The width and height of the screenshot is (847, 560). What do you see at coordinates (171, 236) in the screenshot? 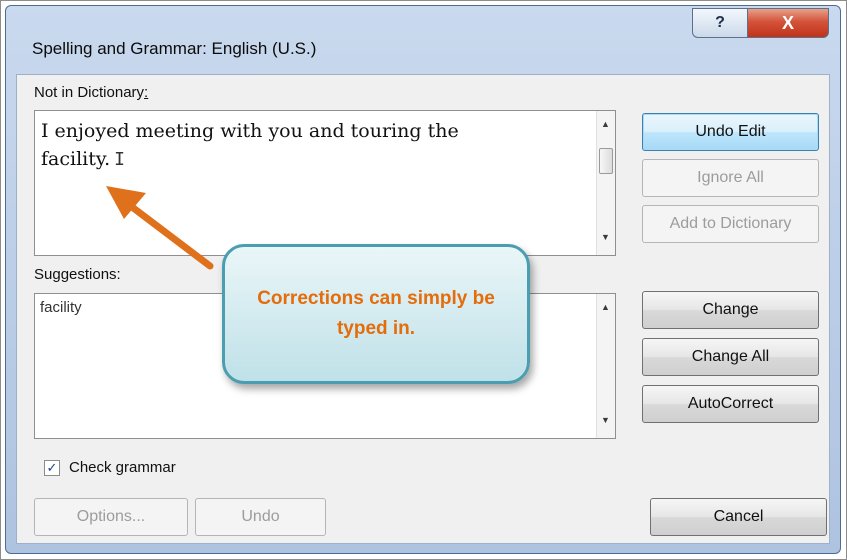
I see `arrow-shaft` at bounding box center [171, 236].